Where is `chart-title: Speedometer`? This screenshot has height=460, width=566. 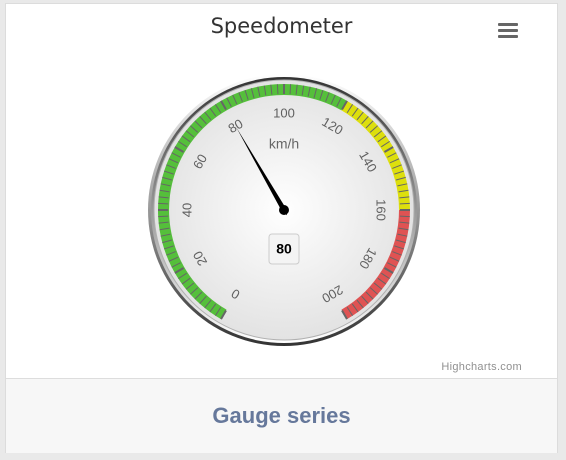 chart-title: Speedometer is located at coordinates (281, 26).